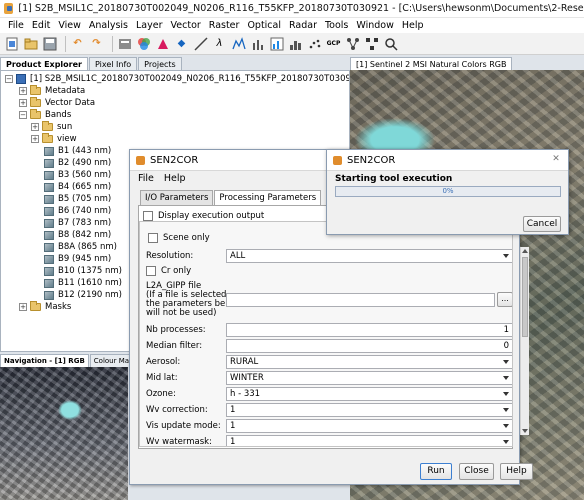 The width and height of the screenshot is (584, 500). What do you see at coordinates (57, 103) in the screenshot?
I see `tree-item-vector-data: + Vector Data` at bounding box center [57, 103].